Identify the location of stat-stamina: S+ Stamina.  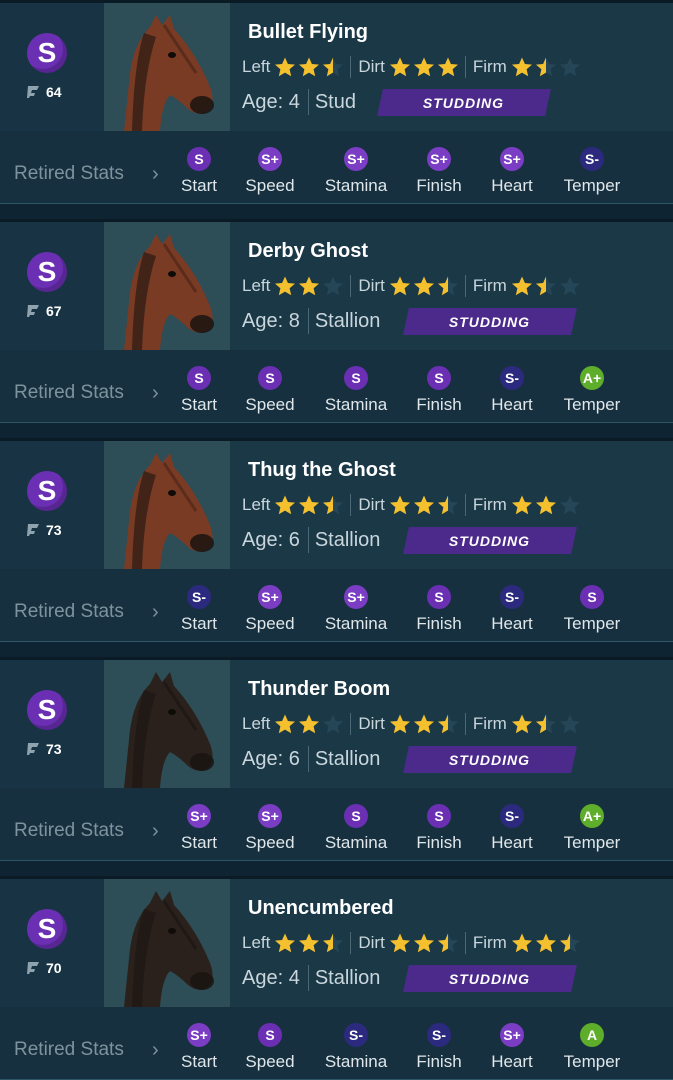
(356, 609).